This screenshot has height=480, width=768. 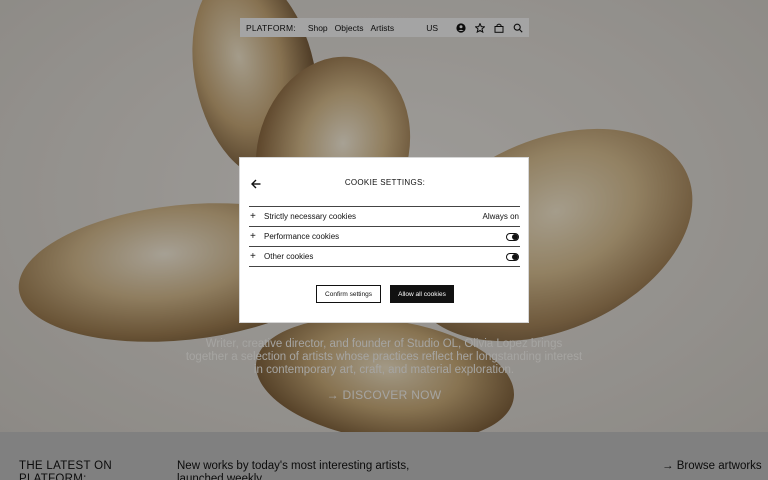 I want to click on cookie-row-label: Performance cookies, so click(x=302, y=236).